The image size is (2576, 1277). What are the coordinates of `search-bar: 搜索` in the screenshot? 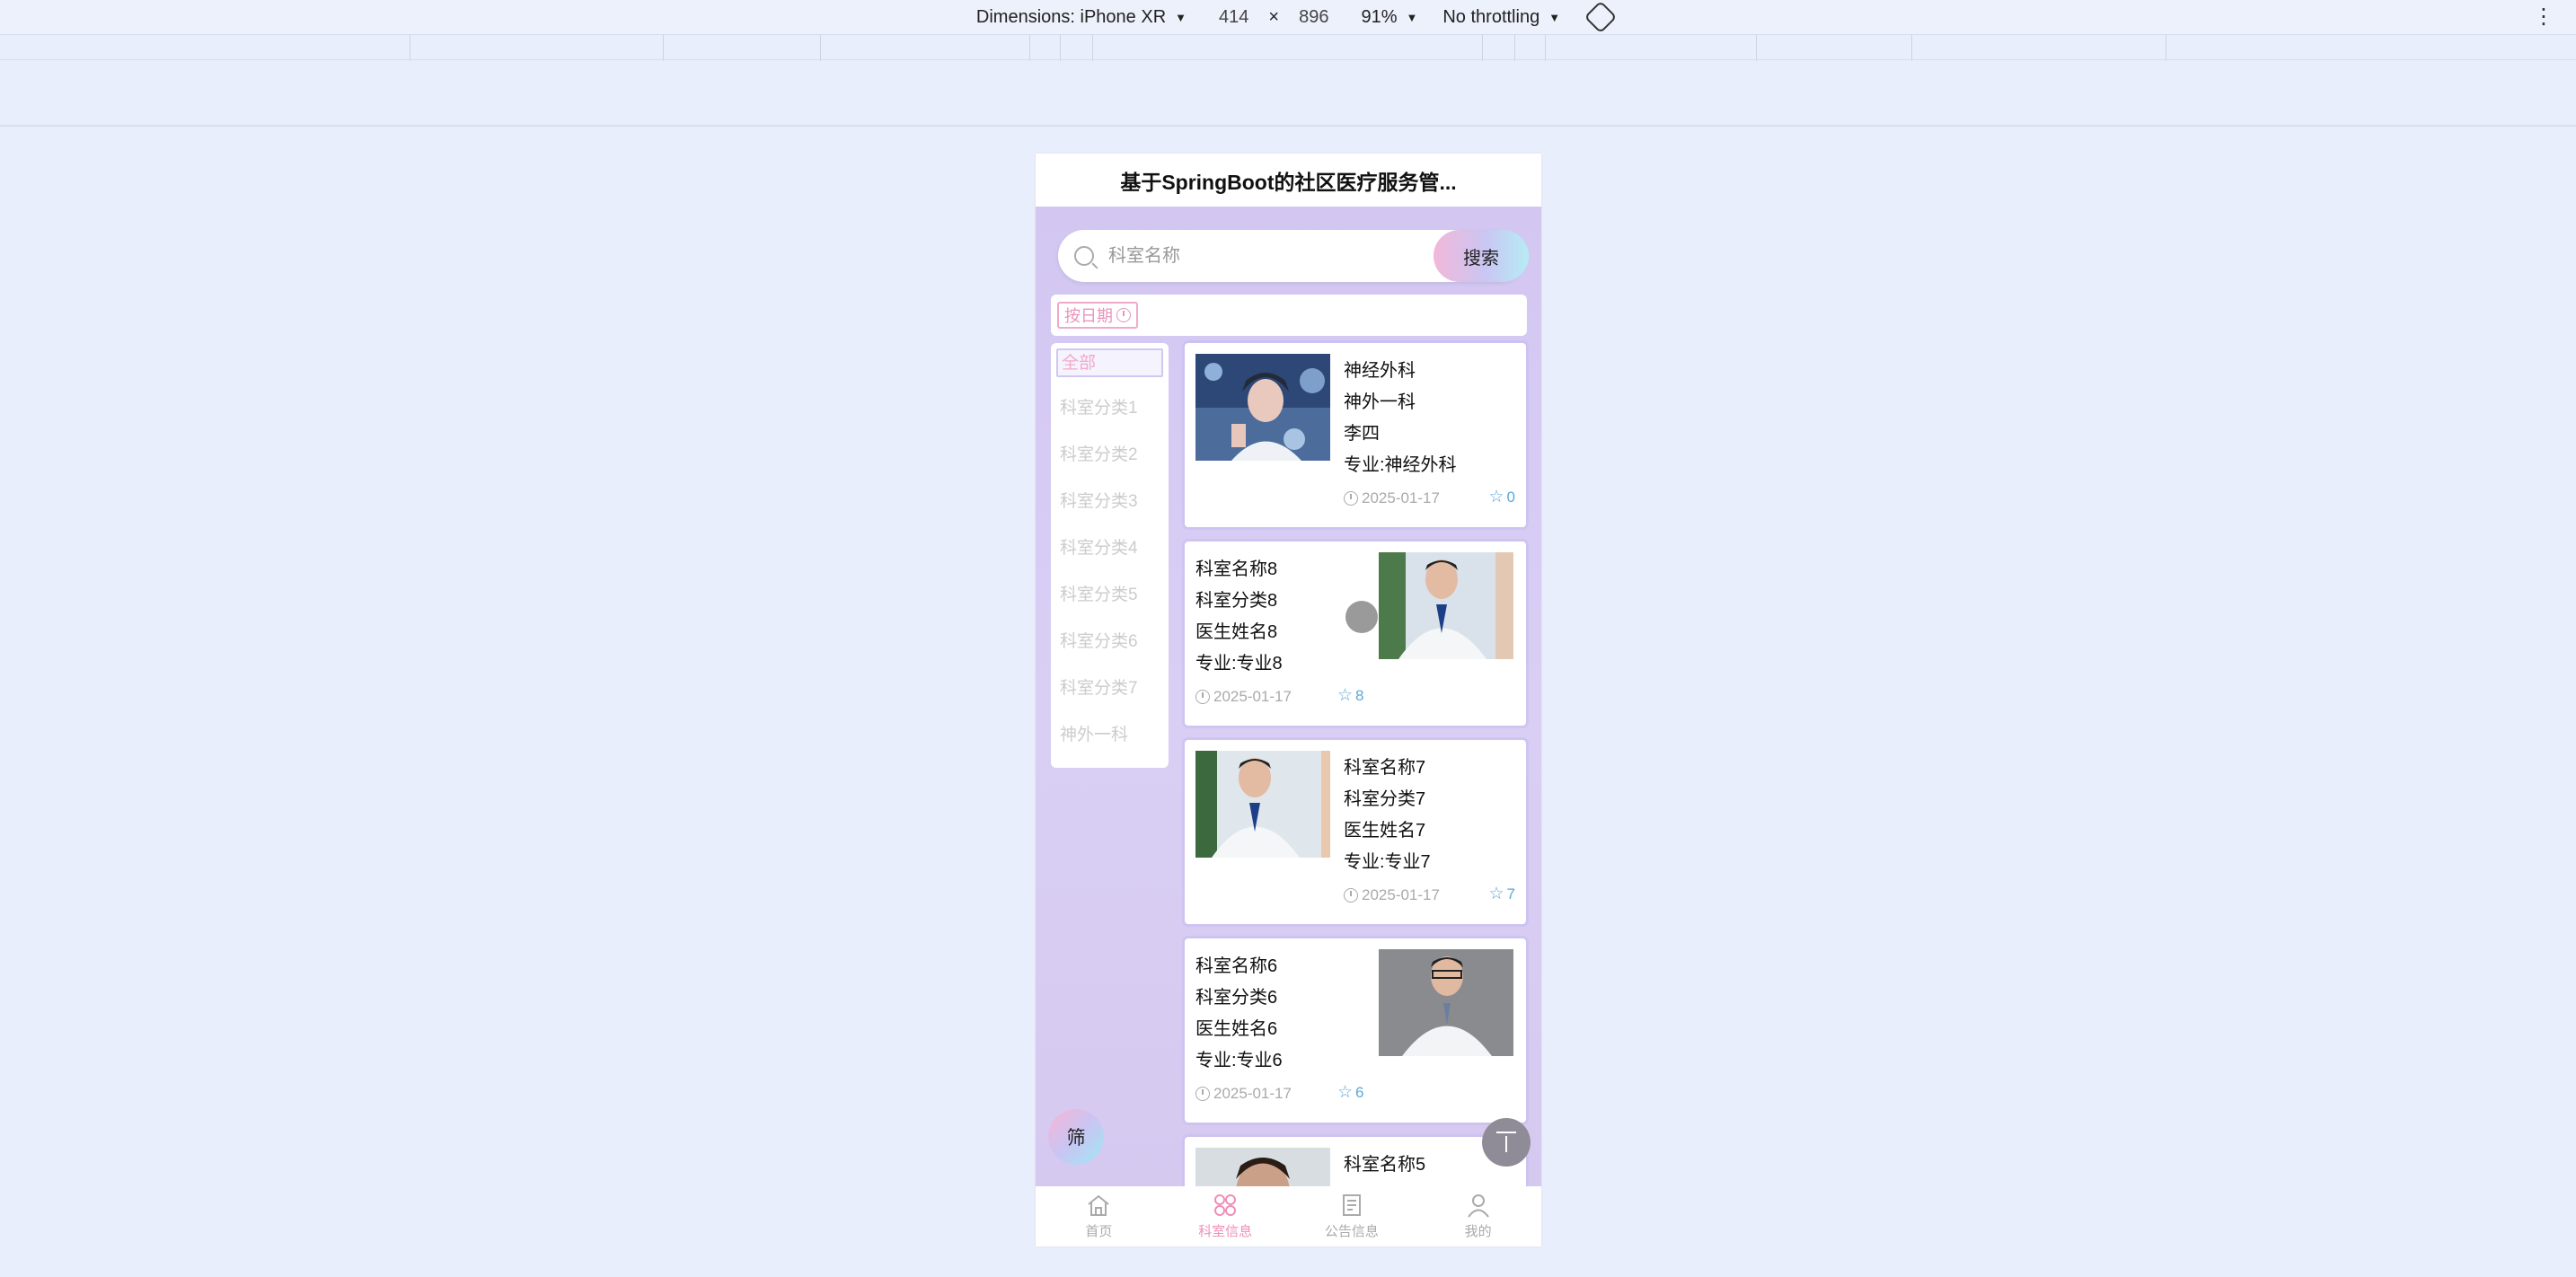 It's located at (1293, 256).